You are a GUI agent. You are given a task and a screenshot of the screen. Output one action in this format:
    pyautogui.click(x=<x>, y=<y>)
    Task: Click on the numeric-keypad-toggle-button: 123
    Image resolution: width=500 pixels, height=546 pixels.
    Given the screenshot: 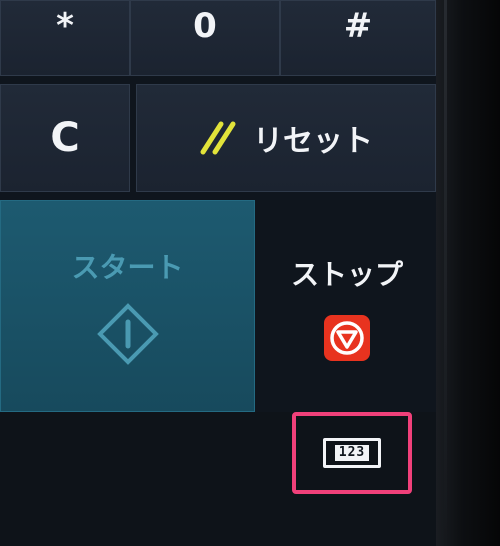 What is the action you would take?
    pyautogui.click(x=352, y=453)
    